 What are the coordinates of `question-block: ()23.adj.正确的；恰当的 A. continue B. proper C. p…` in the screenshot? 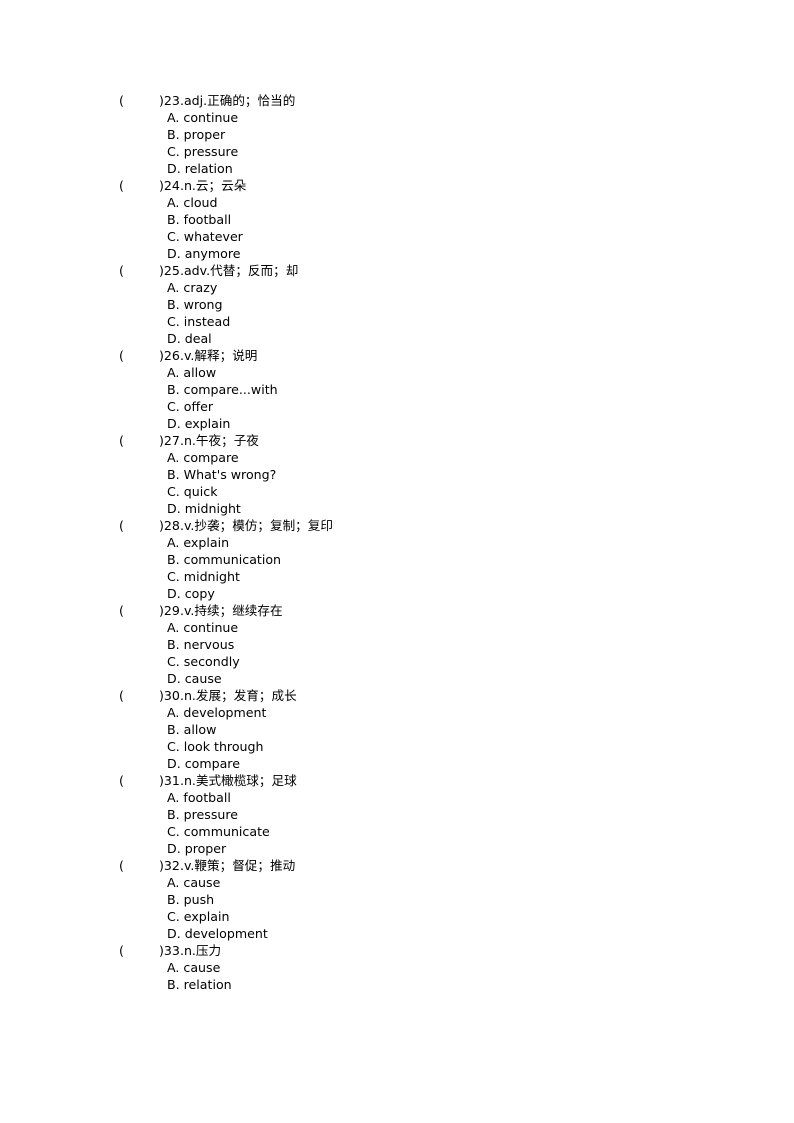 It's located at (397, 134).